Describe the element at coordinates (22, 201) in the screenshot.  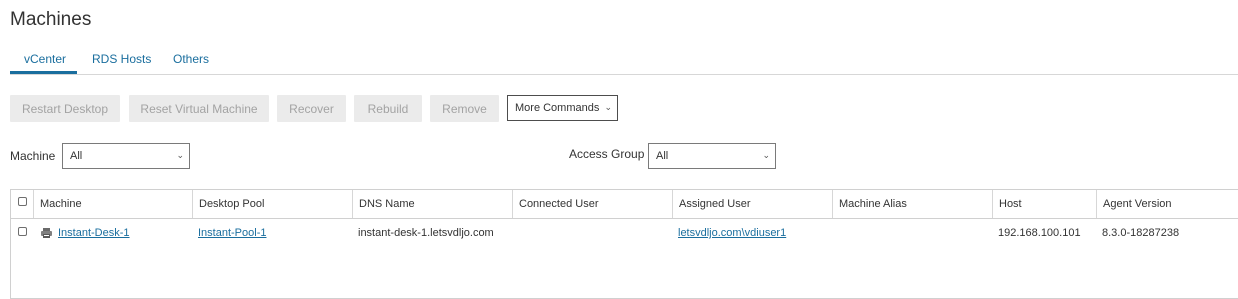
I see `select-all-checkbox` at that location.